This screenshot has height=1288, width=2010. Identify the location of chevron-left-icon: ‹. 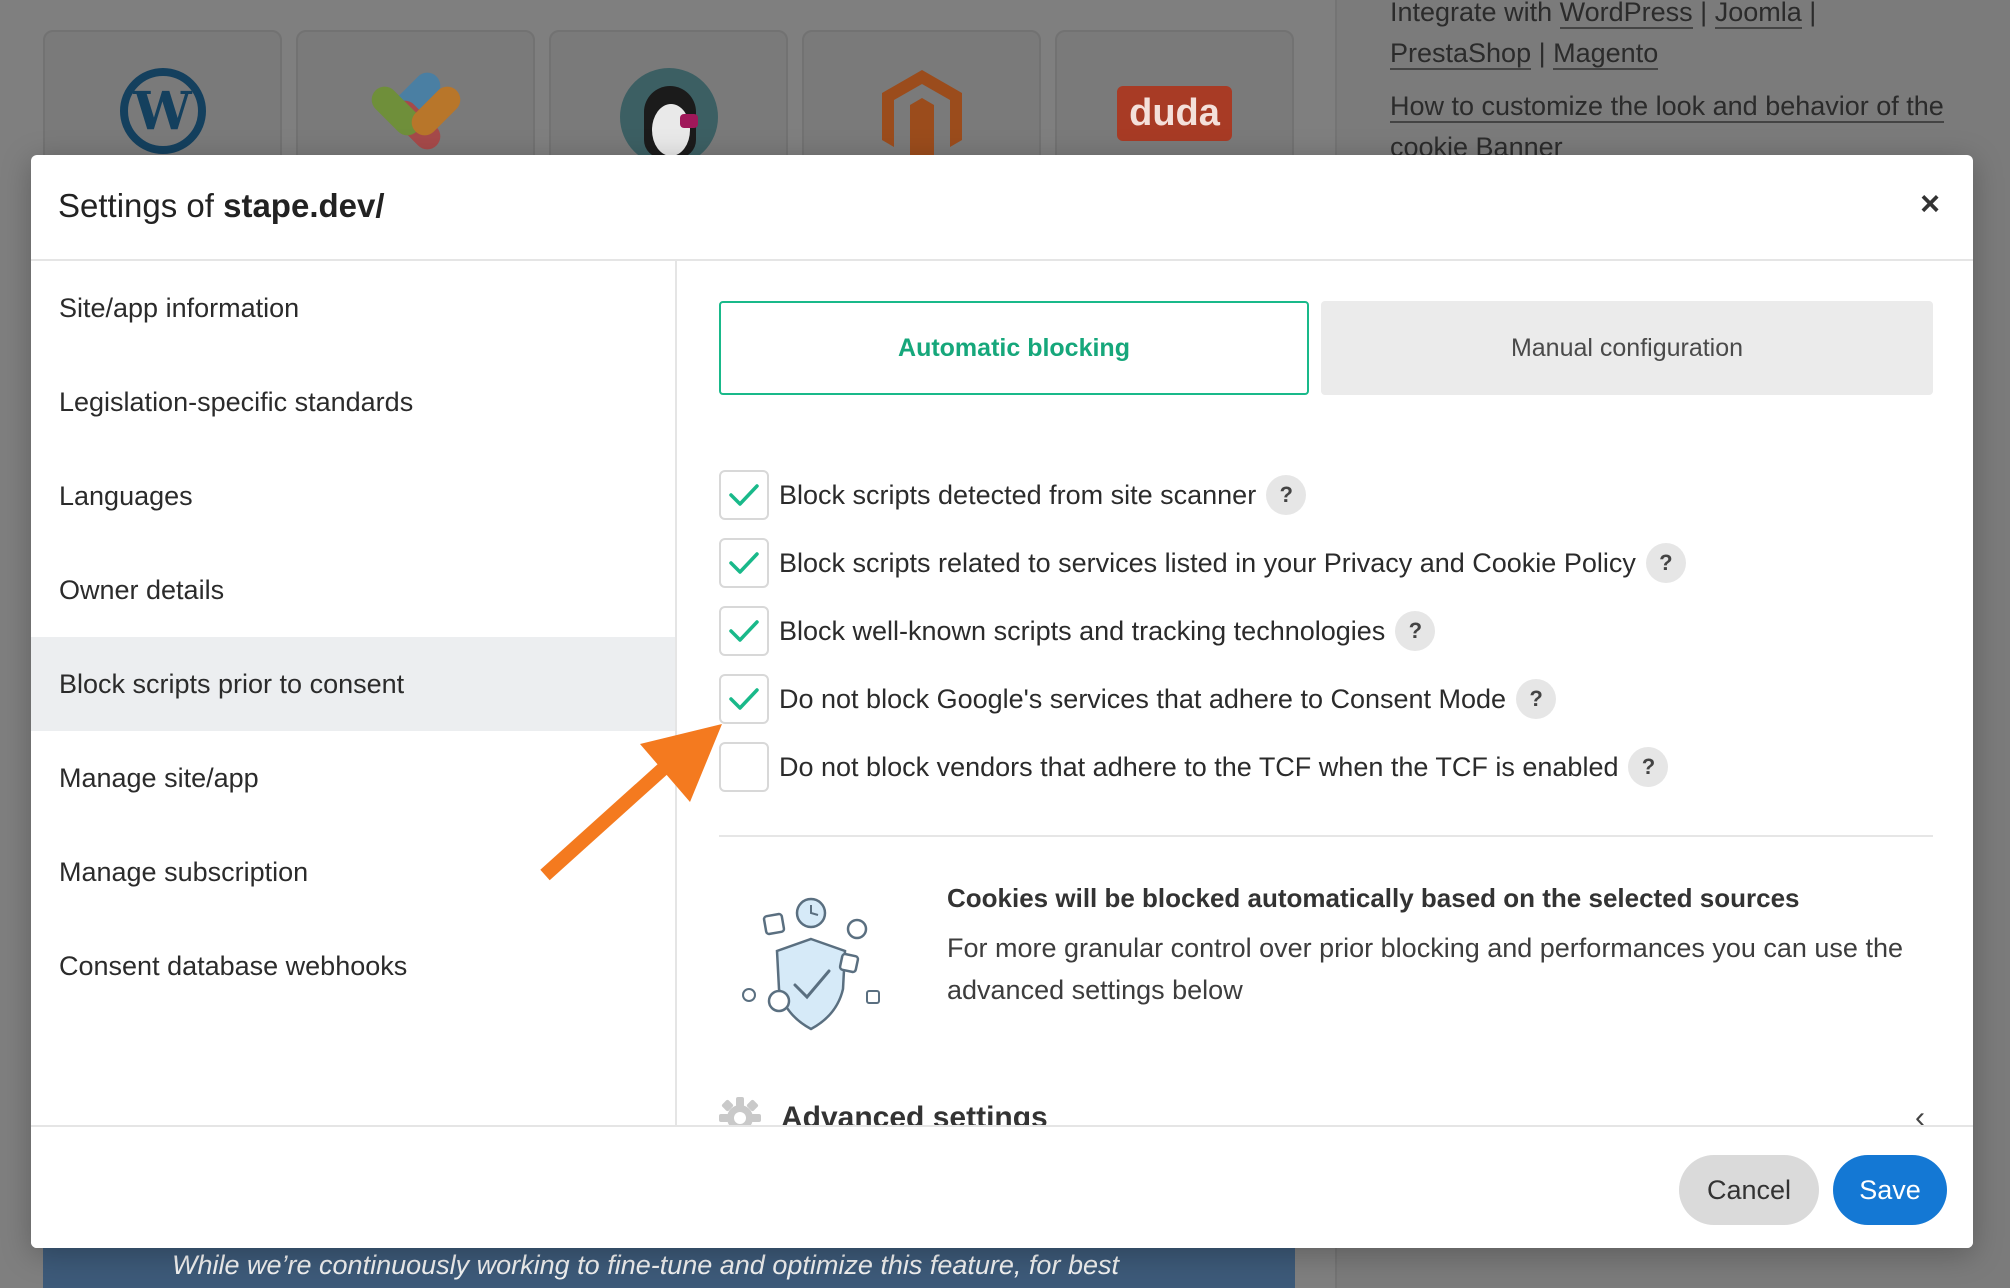
(1920, 1113).